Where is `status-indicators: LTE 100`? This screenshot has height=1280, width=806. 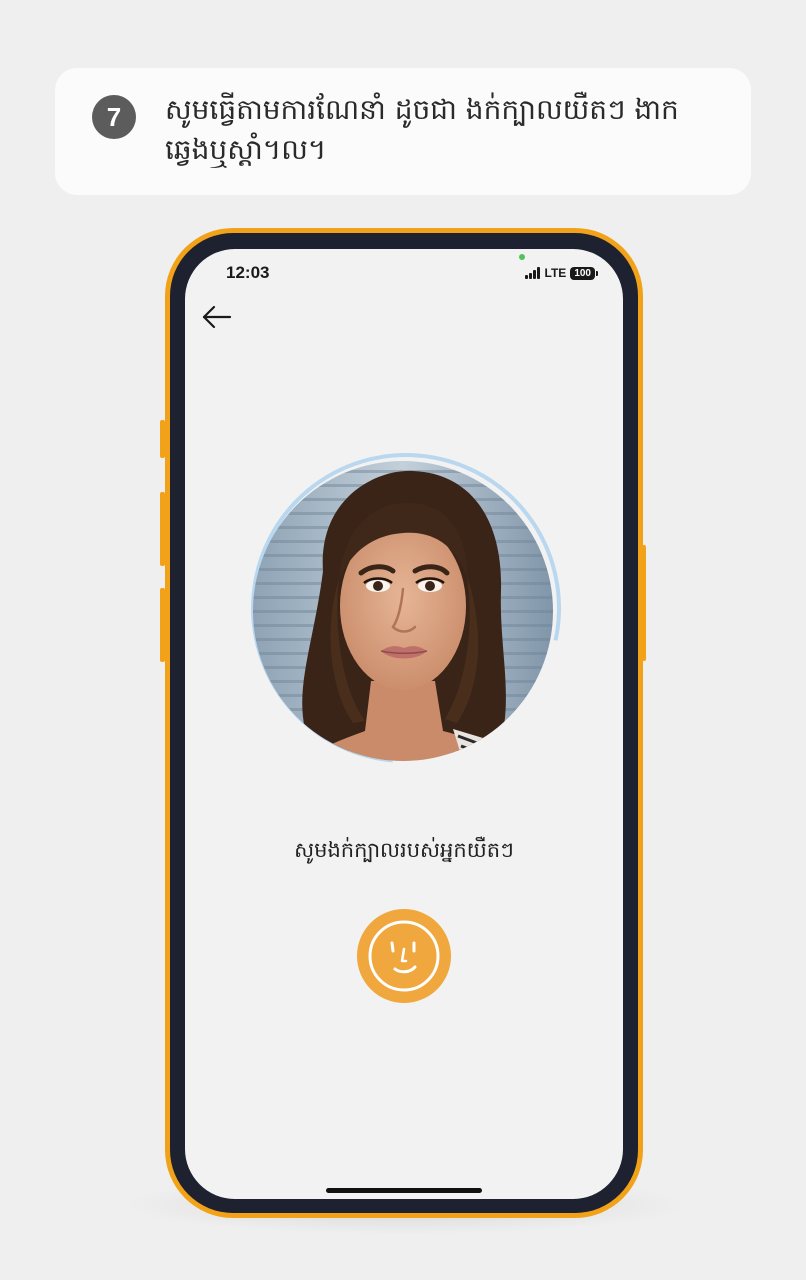
status-indicators: LTE 100 is located at coordinates (561, 273).